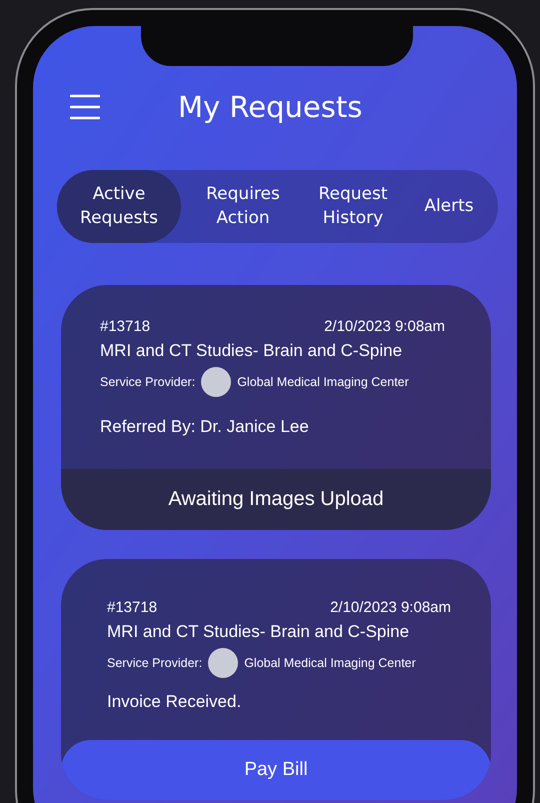  I want to click on request-note: Invoice Received., so click(174, 702).